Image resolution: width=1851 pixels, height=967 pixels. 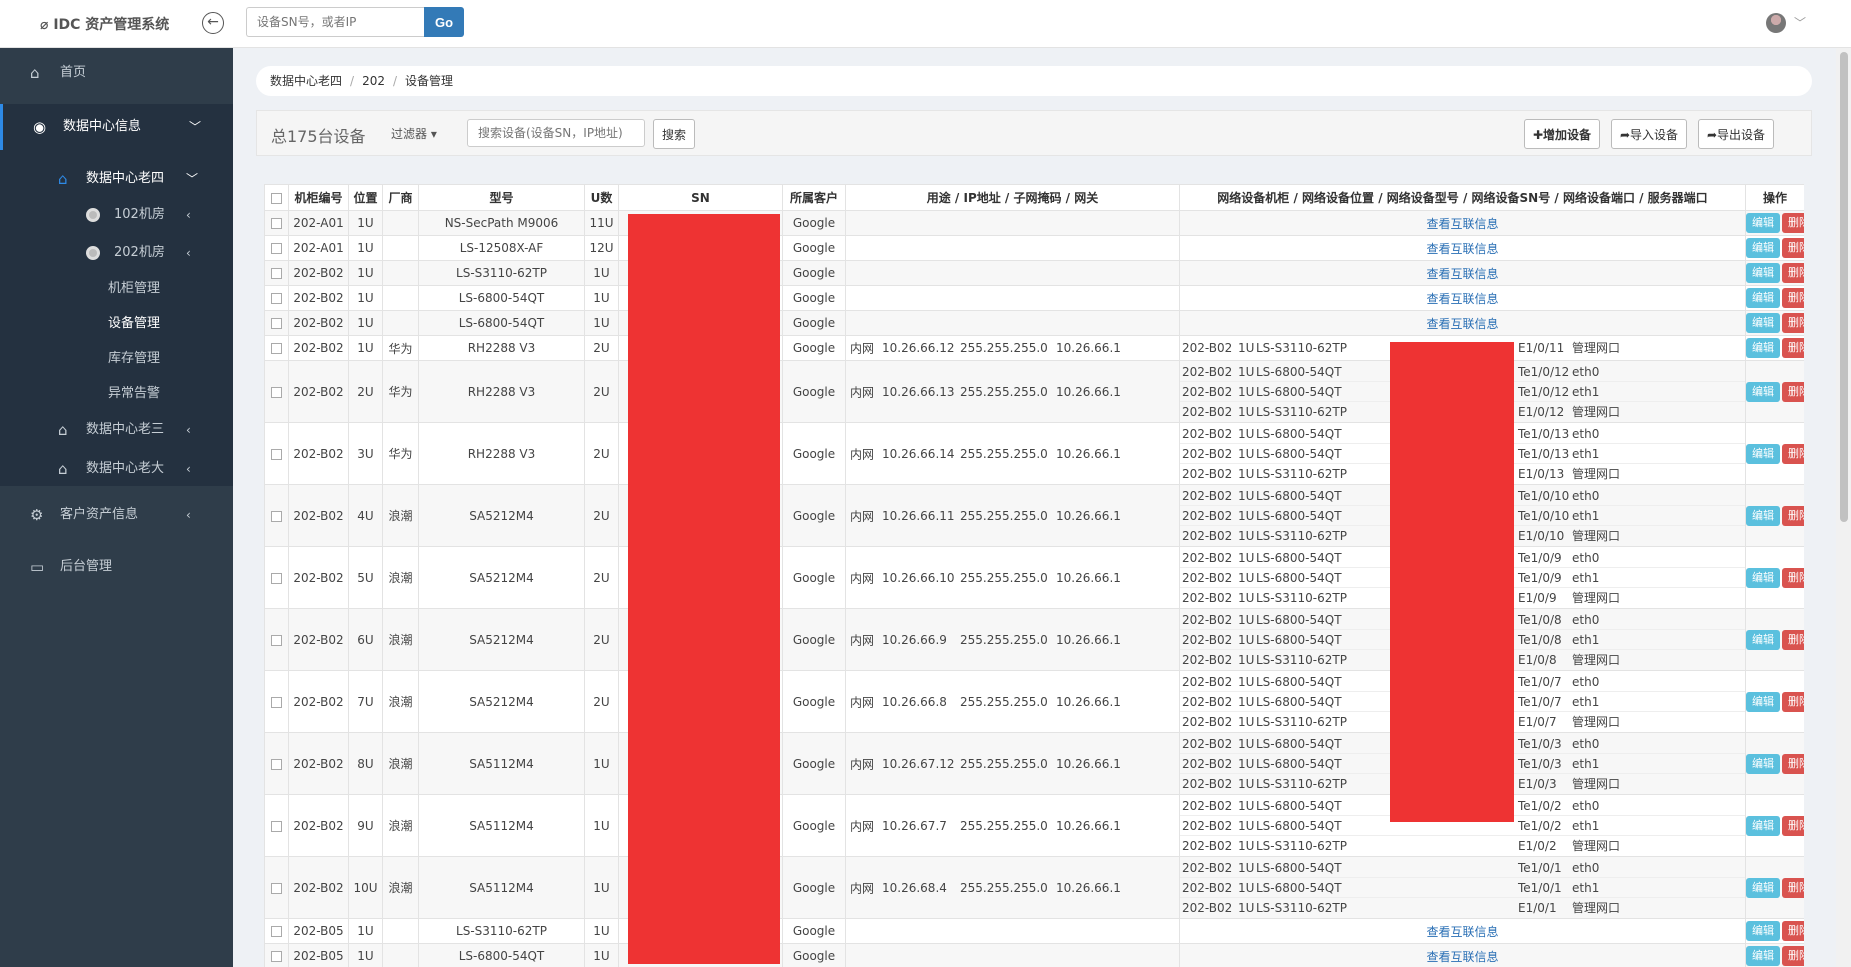 What do you see at coordinates (116, 253) in the screenshot?
I see `sidebar-item-room202: 202机房 ‹` at bounding box center [116, 253].